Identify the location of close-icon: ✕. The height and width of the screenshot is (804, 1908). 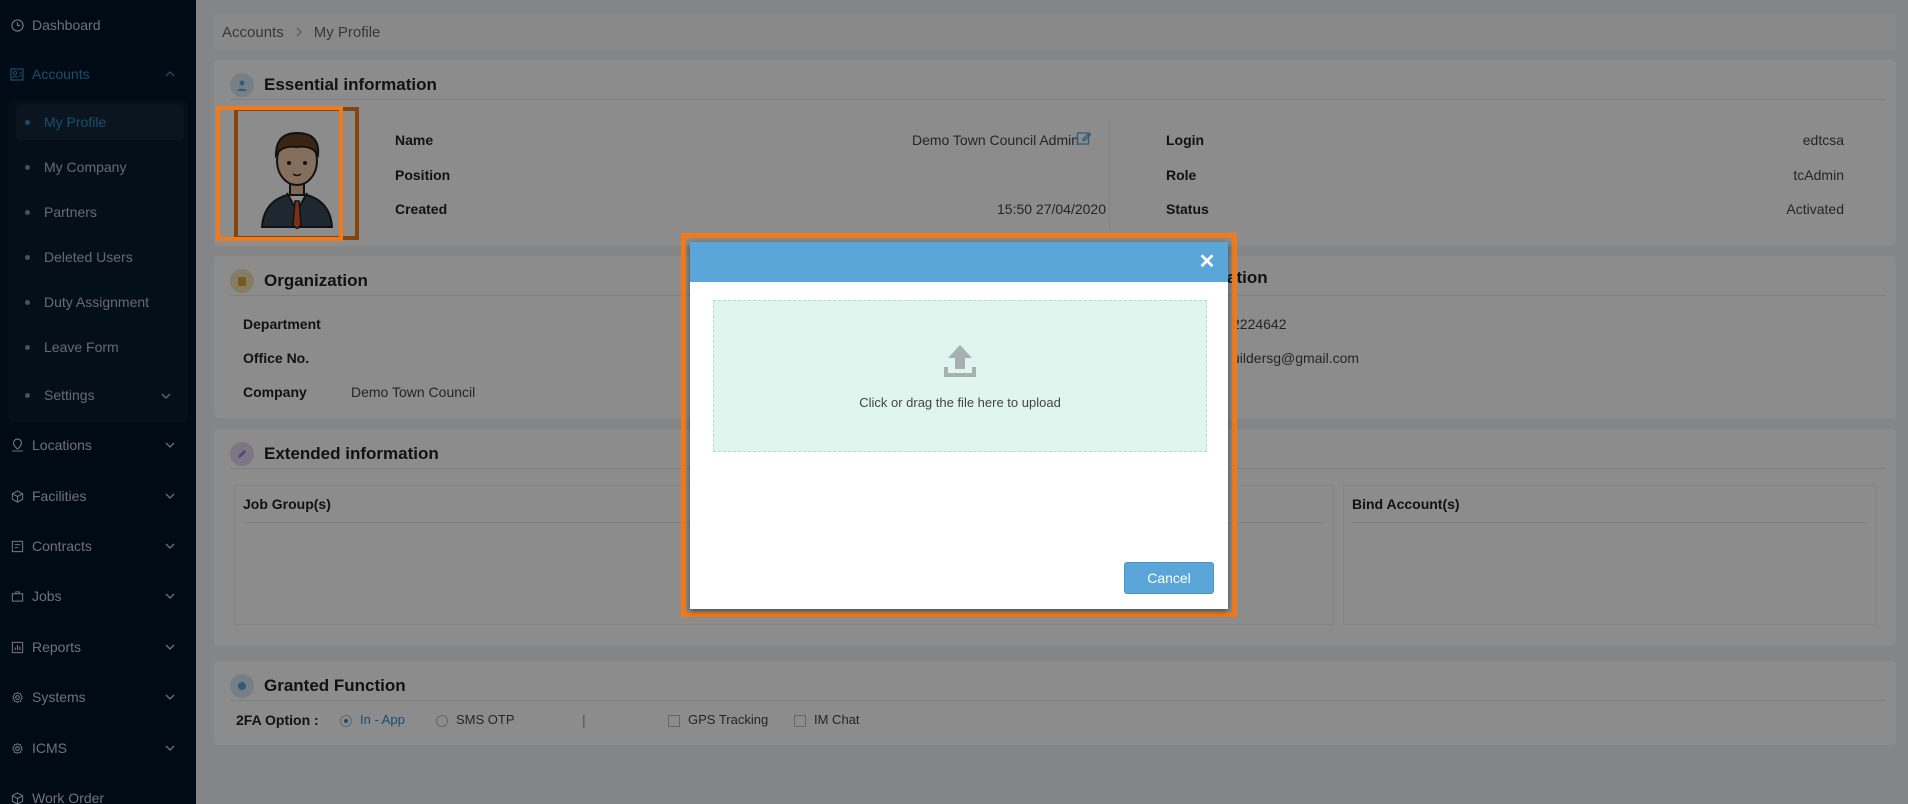
(1207, 262).